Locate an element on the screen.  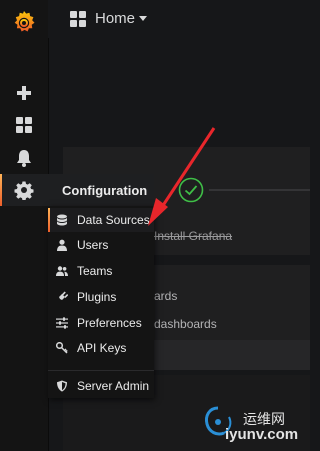
menu-item-label: Plugins is located at coordinates (97, 297).